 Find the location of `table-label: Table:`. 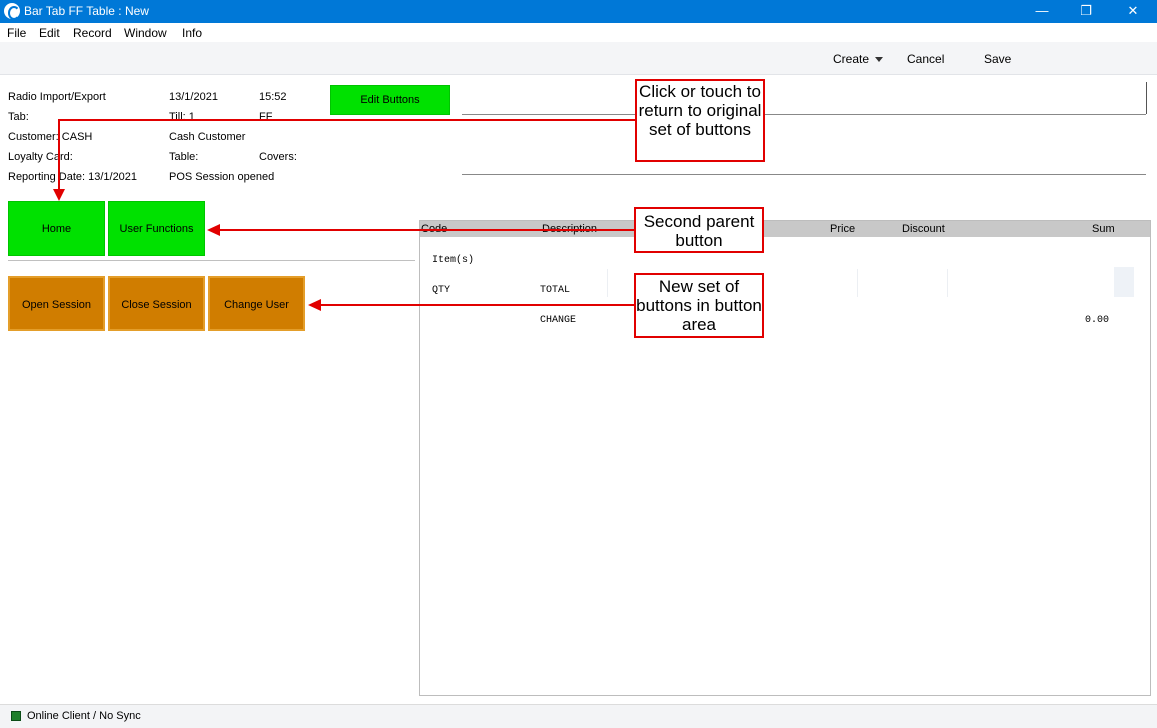

table-label: Table: is located at coordinates (184, 157).